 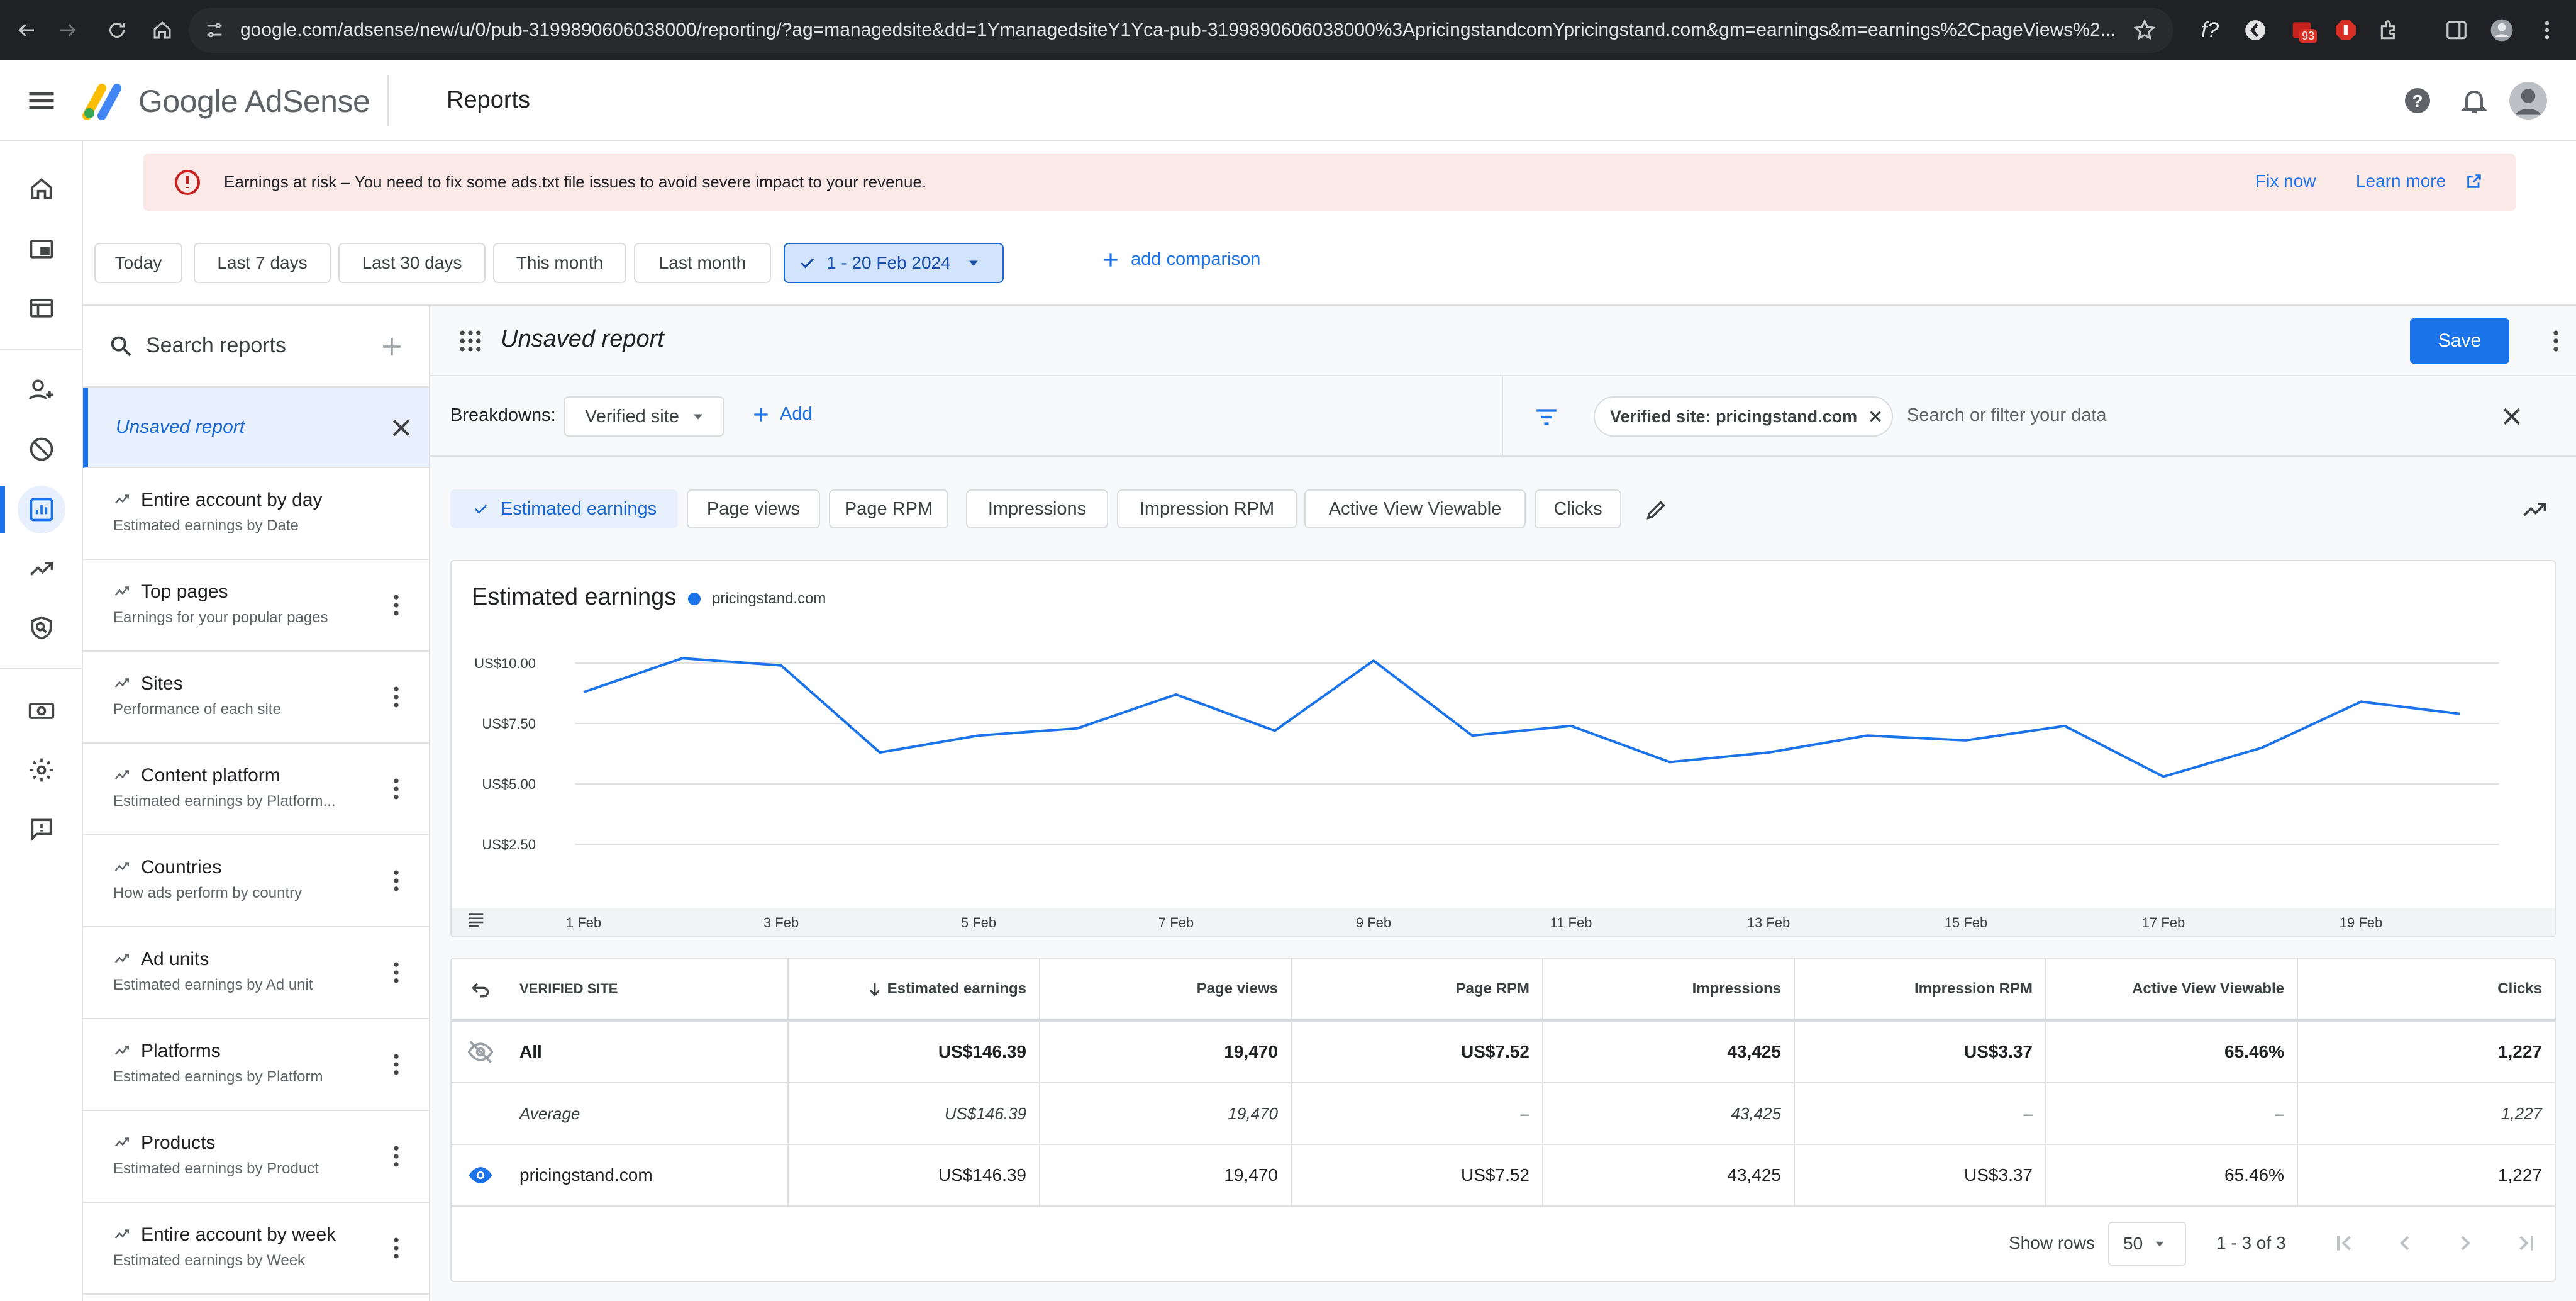 I want to click on new-report-plus-icon, so click(x=392, y=346).